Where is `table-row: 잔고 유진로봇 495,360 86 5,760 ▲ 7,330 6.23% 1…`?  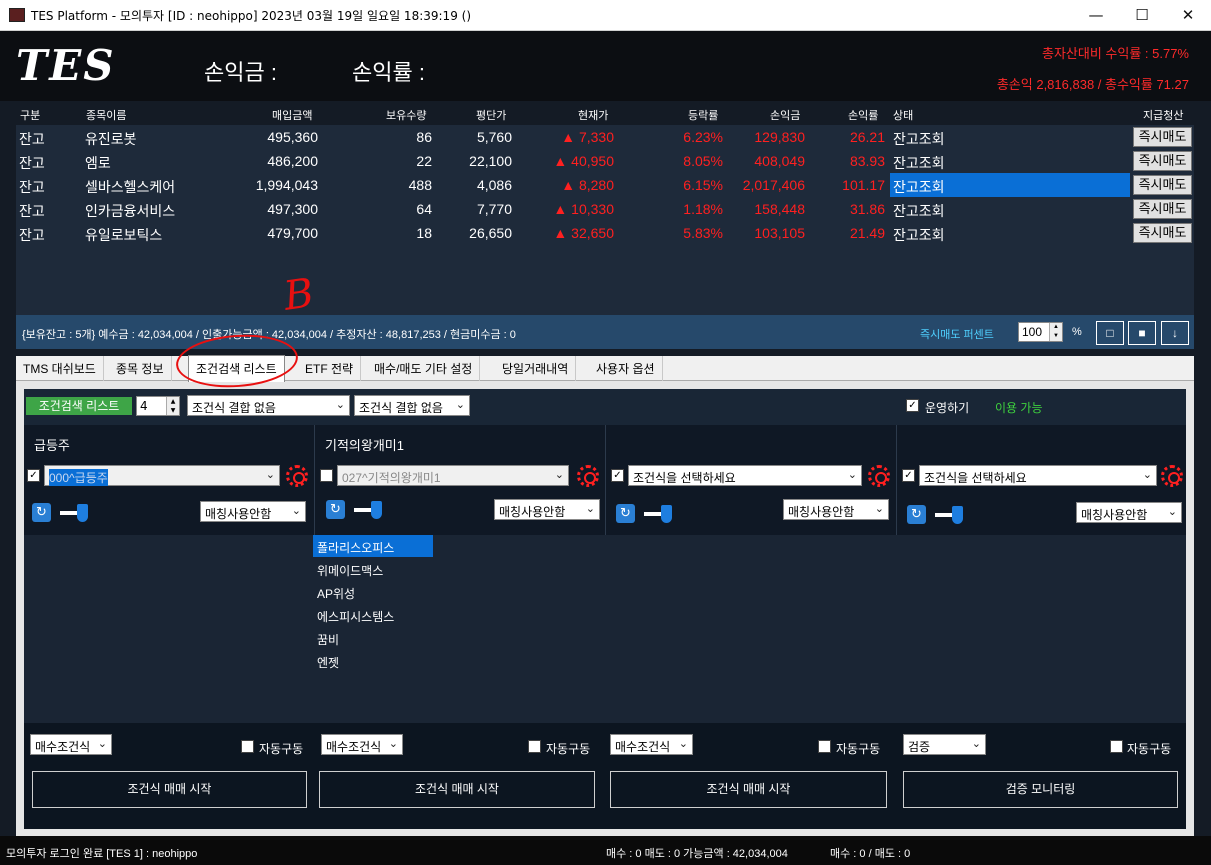 table-row: 잔고 유진로봇 495,360 86 5,760 ▲ 7,330 6.23% 1… is located at coordinates (605, 137).